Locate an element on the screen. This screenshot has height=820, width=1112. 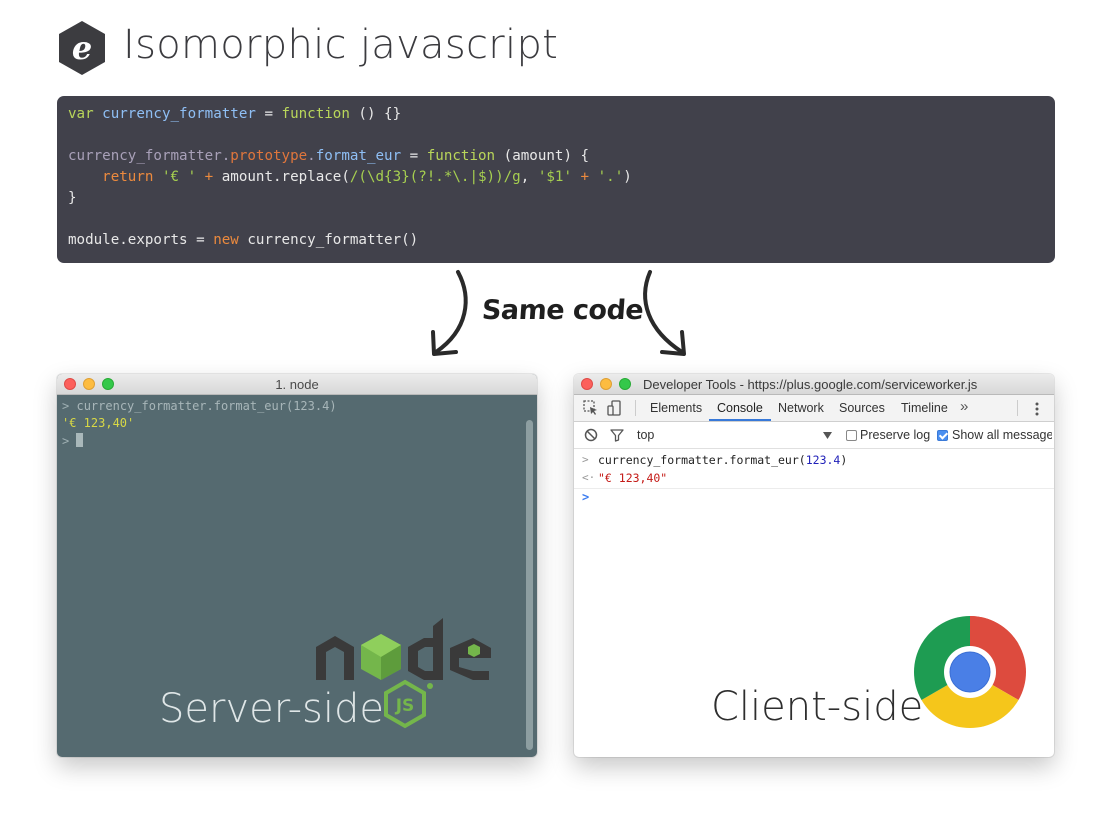
zoom-window-button is located at coordinates (625, 384).